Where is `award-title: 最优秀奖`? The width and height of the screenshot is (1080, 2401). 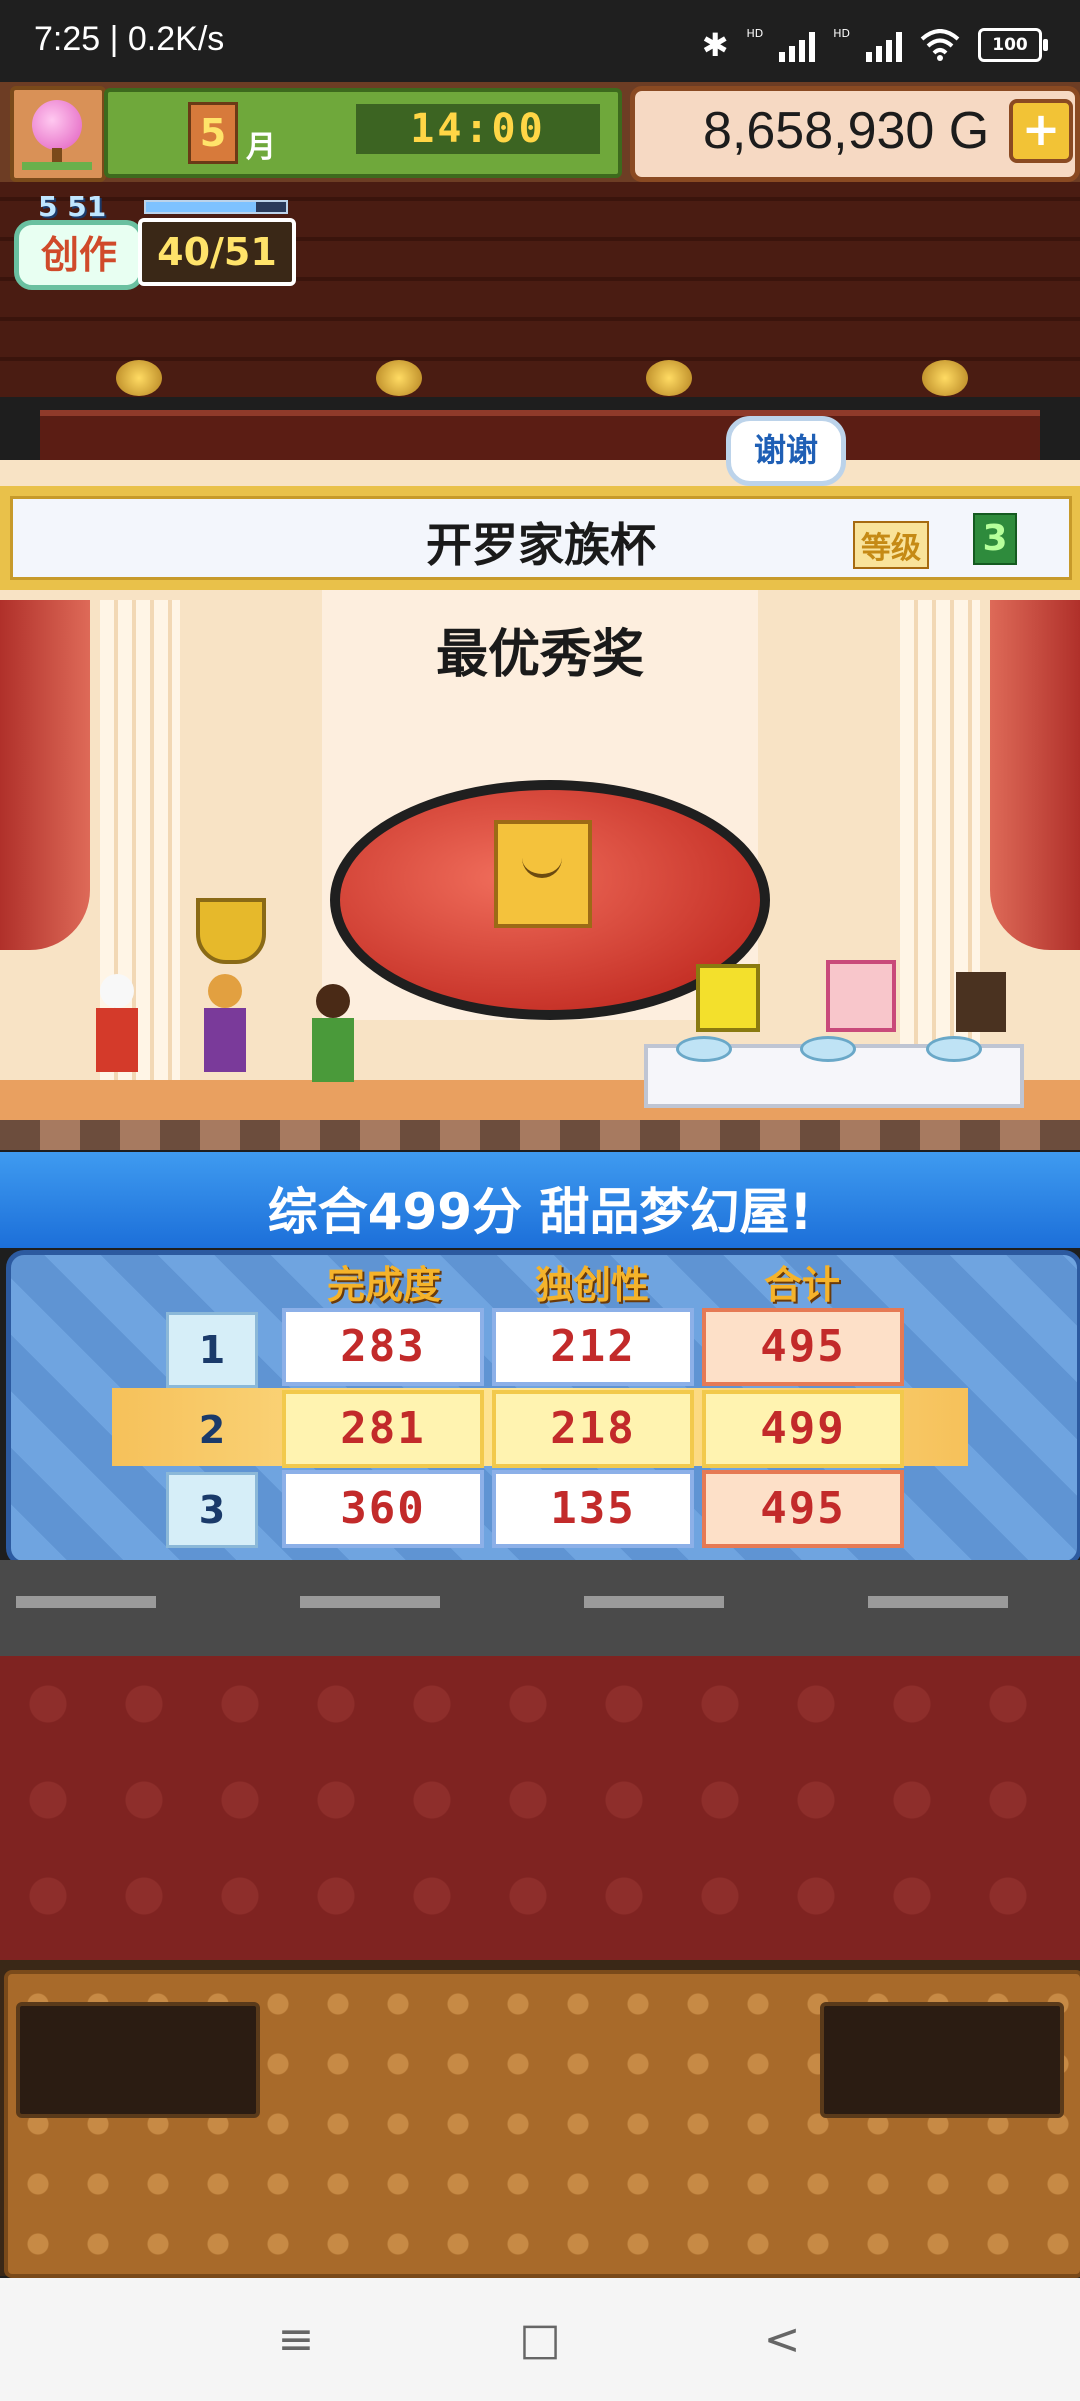
award-title: 最优秀奖 is located at coordinates (539, 655).